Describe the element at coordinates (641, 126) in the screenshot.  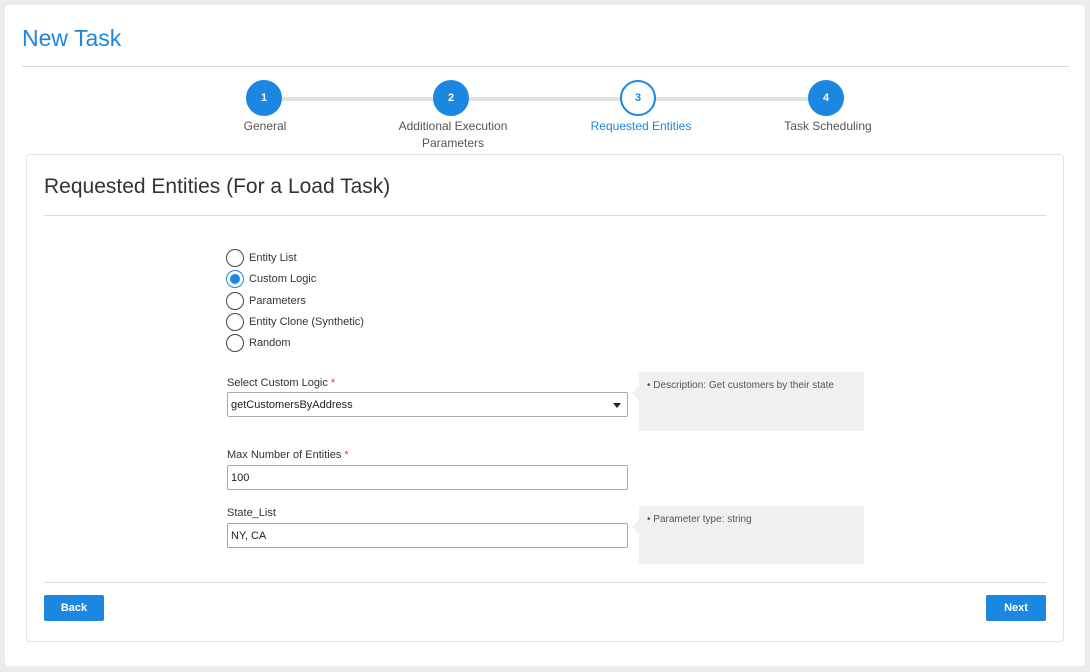
I see `step-3-label: Requested Entities` at that location.